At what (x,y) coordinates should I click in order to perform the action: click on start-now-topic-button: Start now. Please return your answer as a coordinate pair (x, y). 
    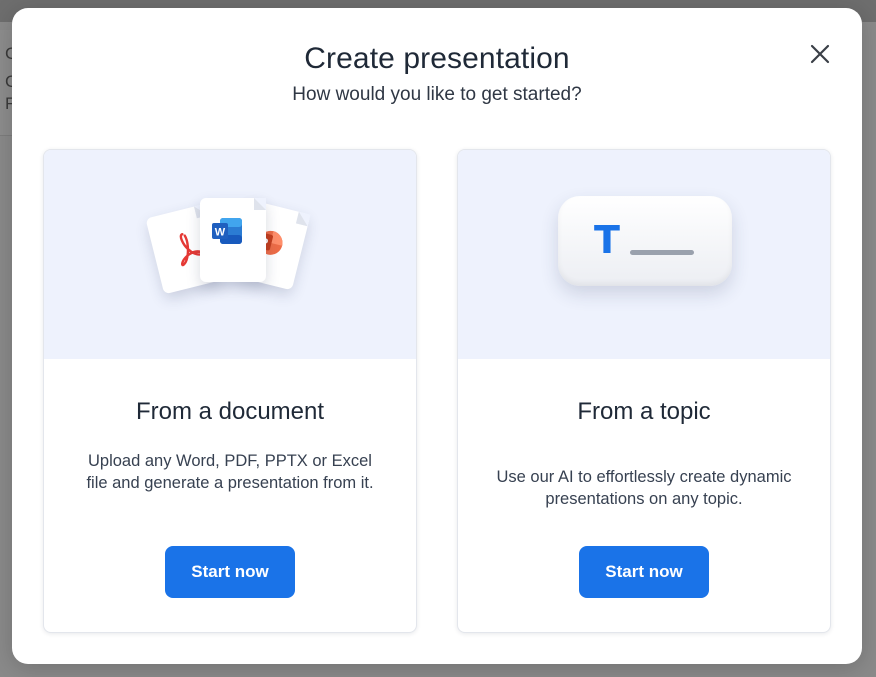
    Looking at the image, I should click on (644, 572).